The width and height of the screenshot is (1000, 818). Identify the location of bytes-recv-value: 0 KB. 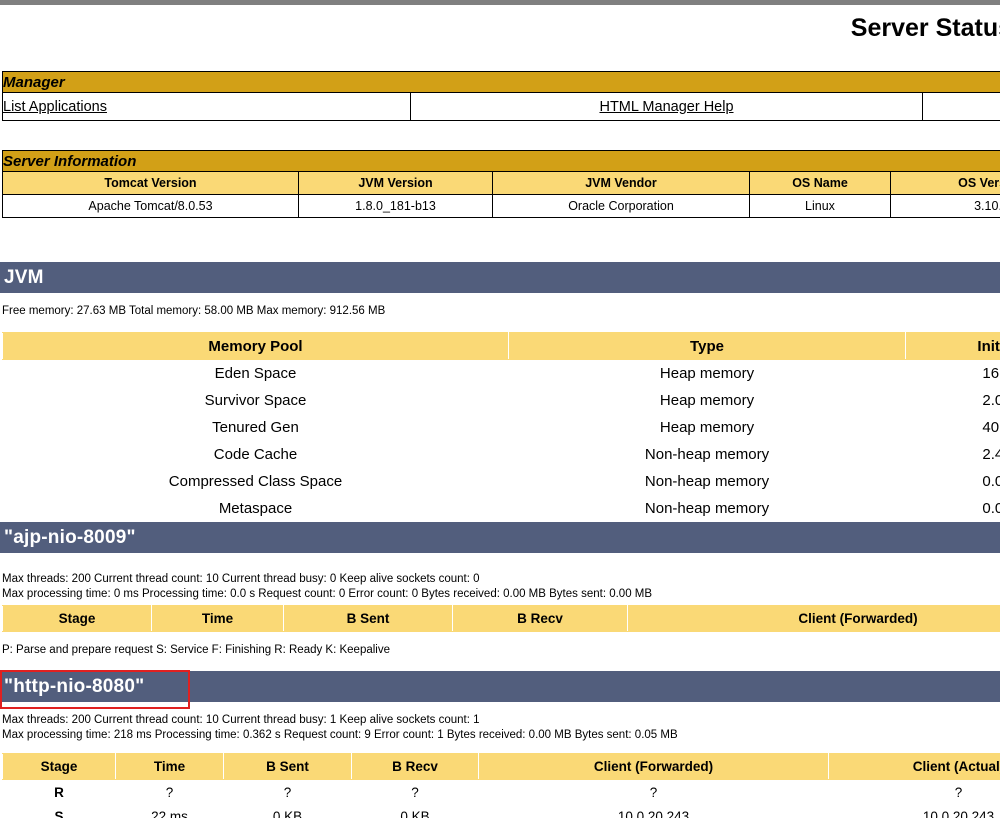
(415, 811).